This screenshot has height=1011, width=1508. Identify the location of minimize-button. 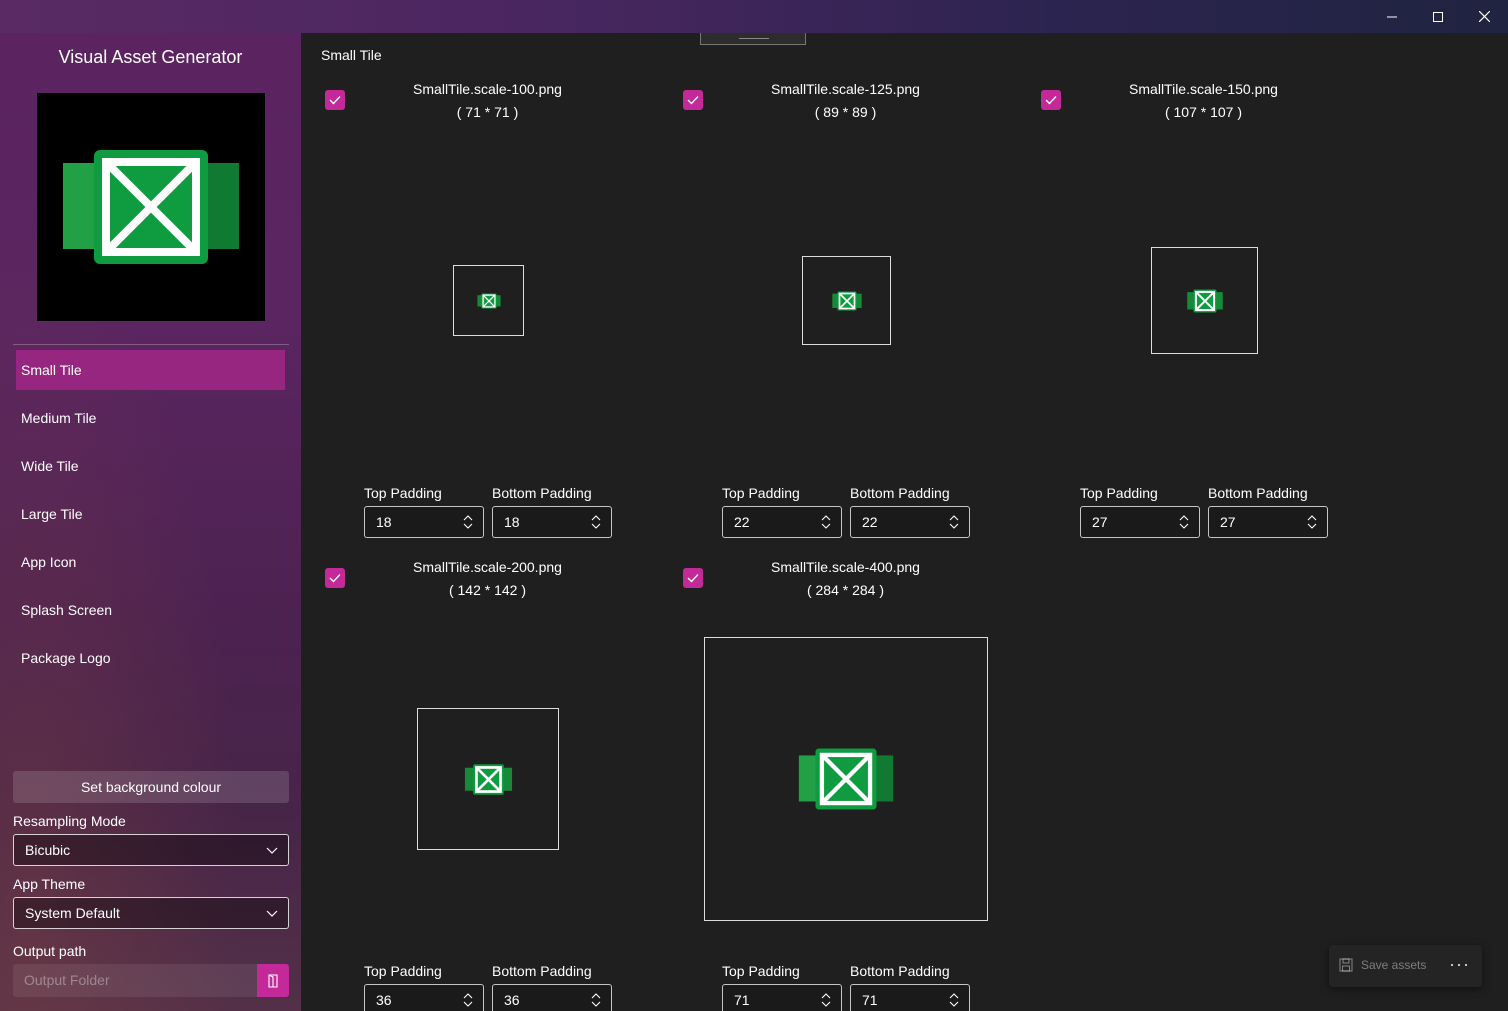
(1392, 16).